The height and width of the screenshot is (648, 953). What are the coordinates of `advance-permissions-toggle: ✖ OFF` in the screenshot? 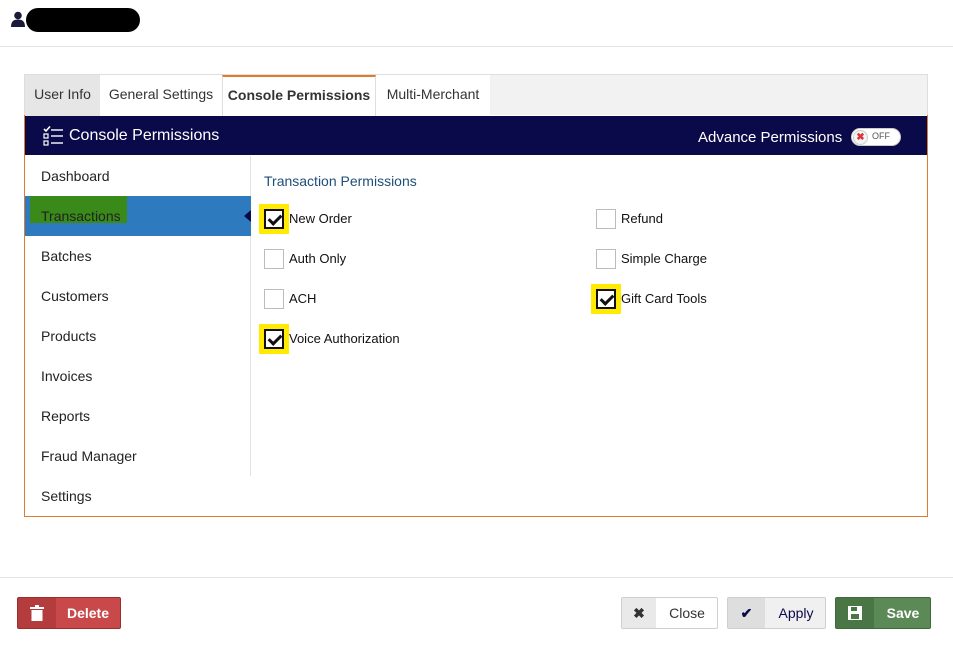 It's located at (876, 137).